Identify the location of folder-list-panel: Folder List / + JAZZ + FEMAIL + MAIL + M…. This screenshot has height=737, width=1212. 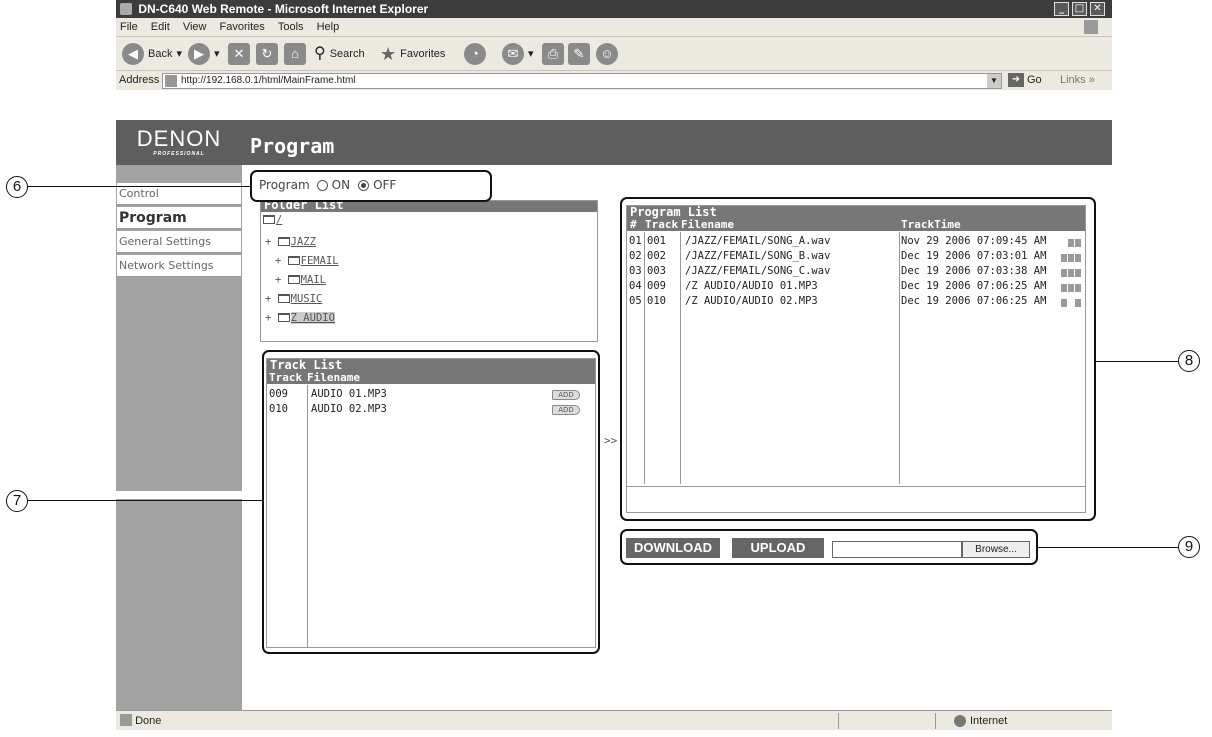
(429, 271).